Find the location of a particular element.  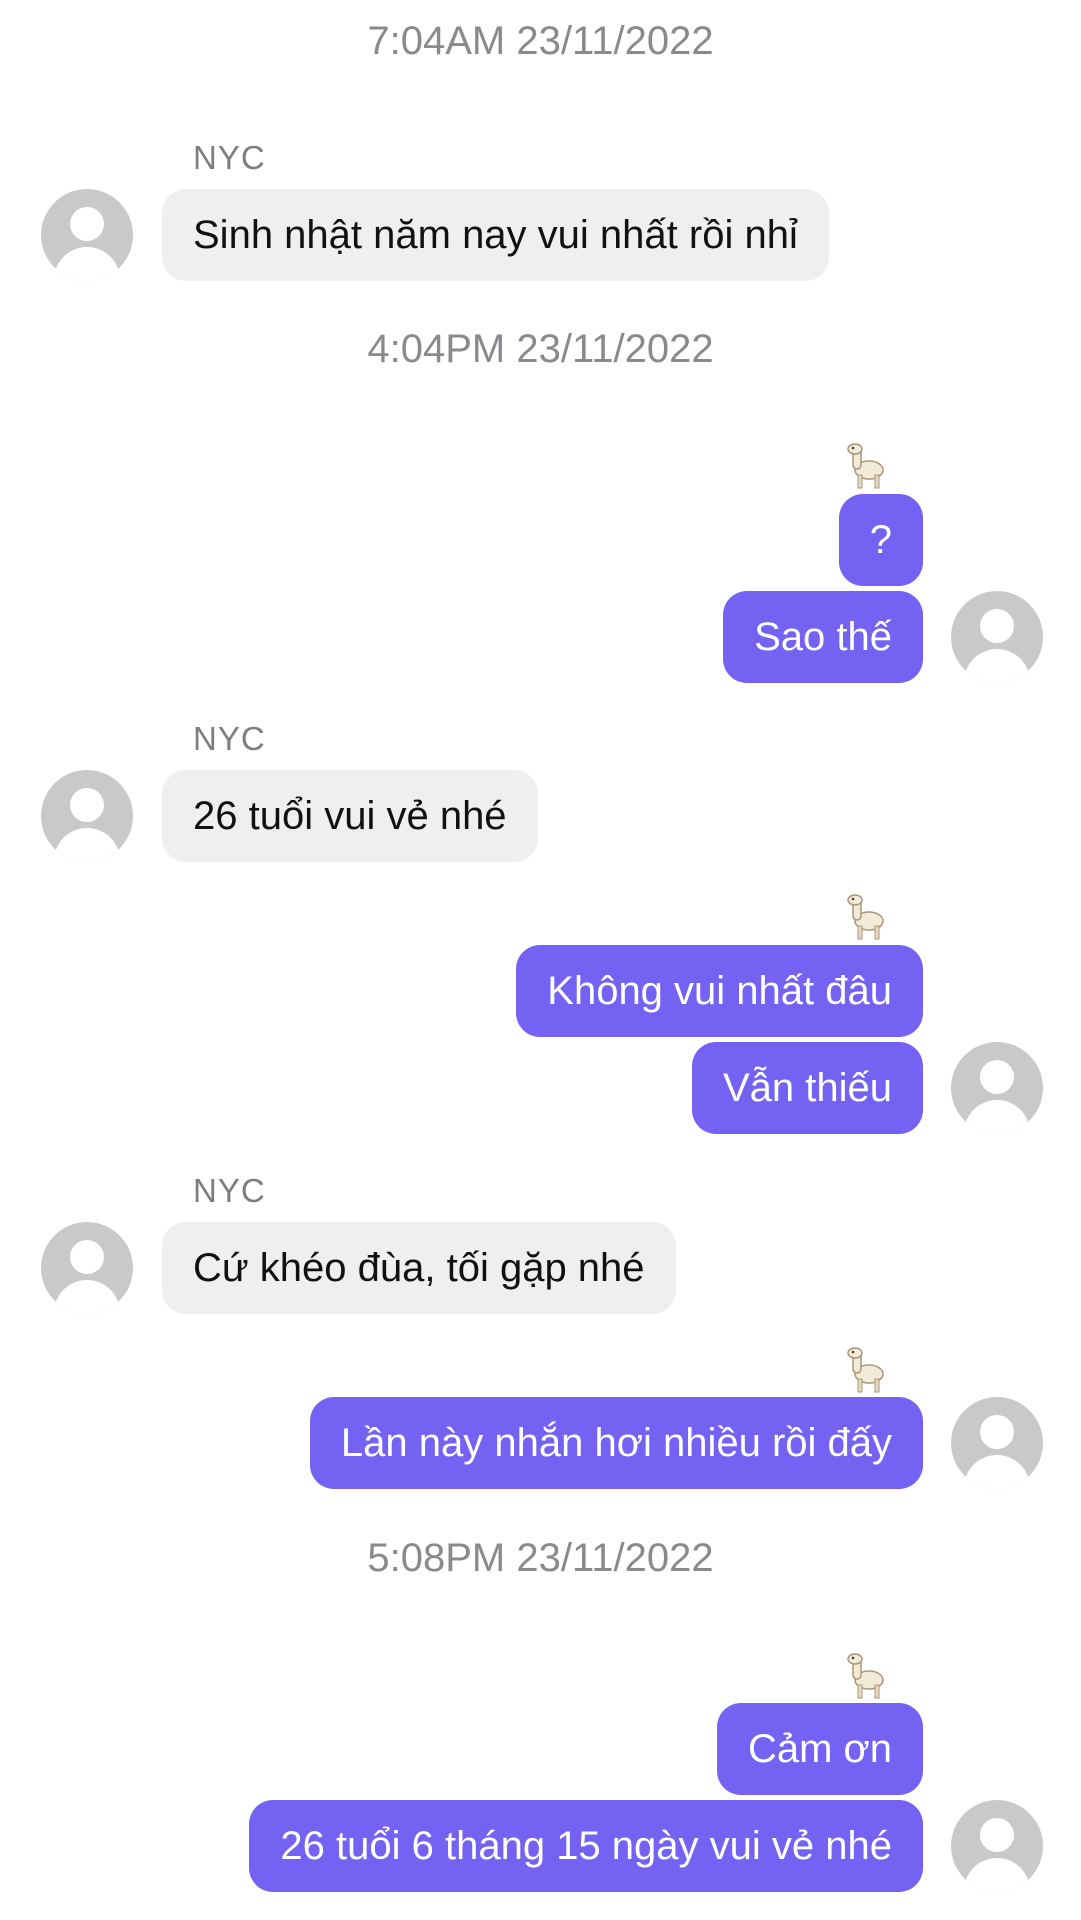

outgoing-message-bubble: ? is located at coordinates (880, 540).